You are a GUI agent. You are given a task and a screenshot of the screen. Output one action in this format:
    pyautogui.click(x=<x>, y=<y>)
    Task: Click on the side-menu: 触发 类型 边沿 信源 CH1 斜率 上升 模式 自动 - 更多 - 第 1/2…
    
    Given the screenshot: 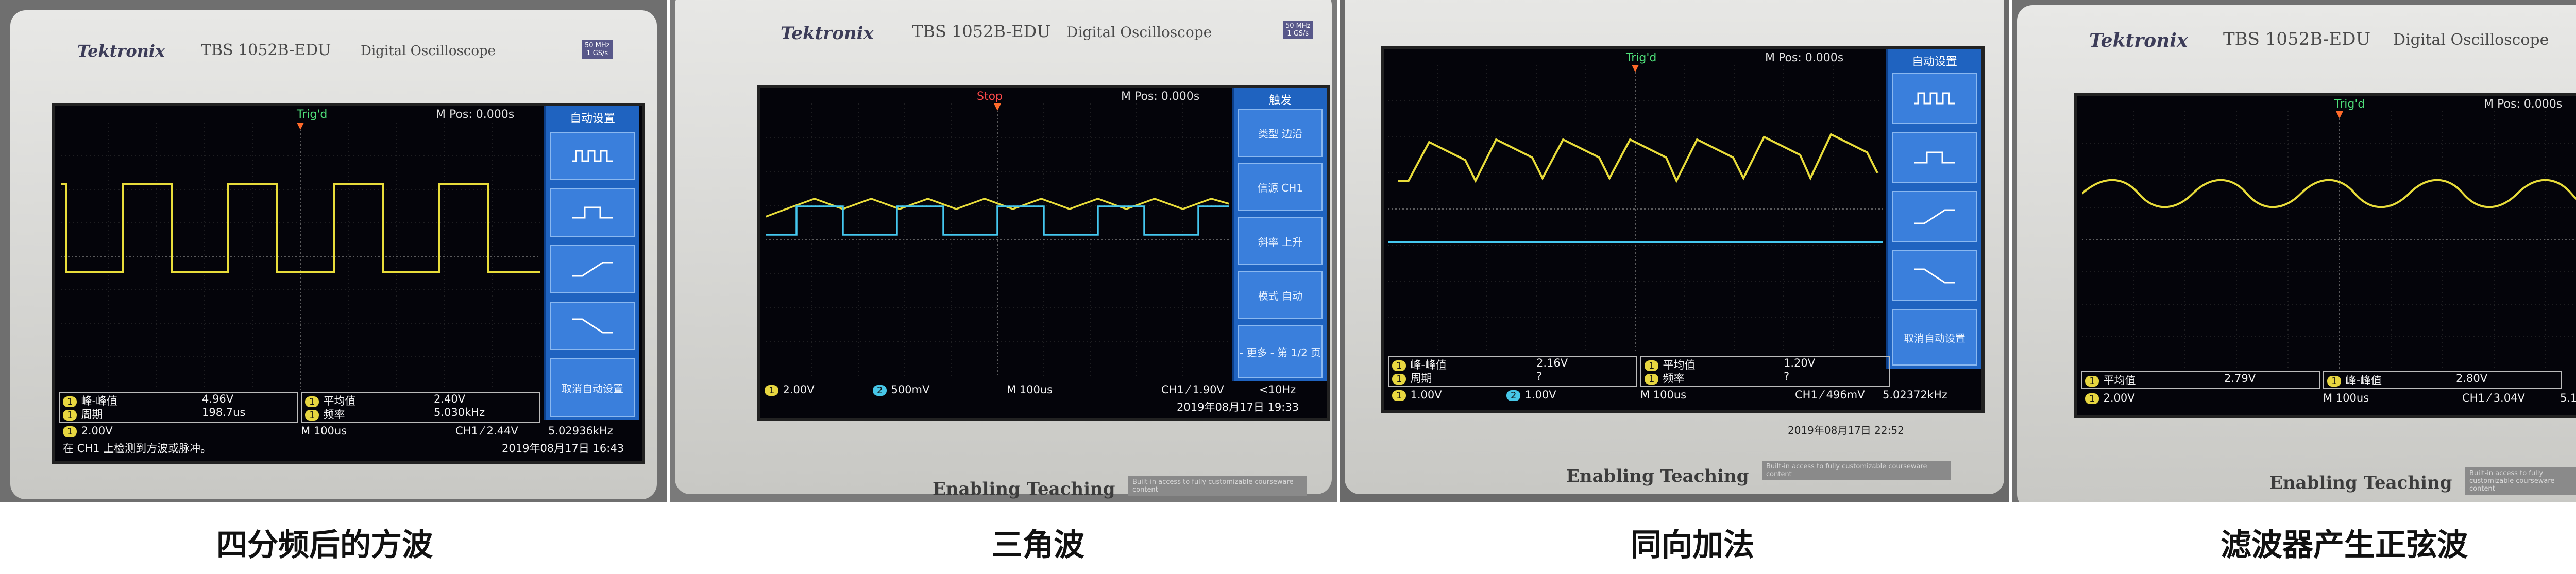 What is the action you would take?
    pyautogui.click(x=1280, y=234)
    